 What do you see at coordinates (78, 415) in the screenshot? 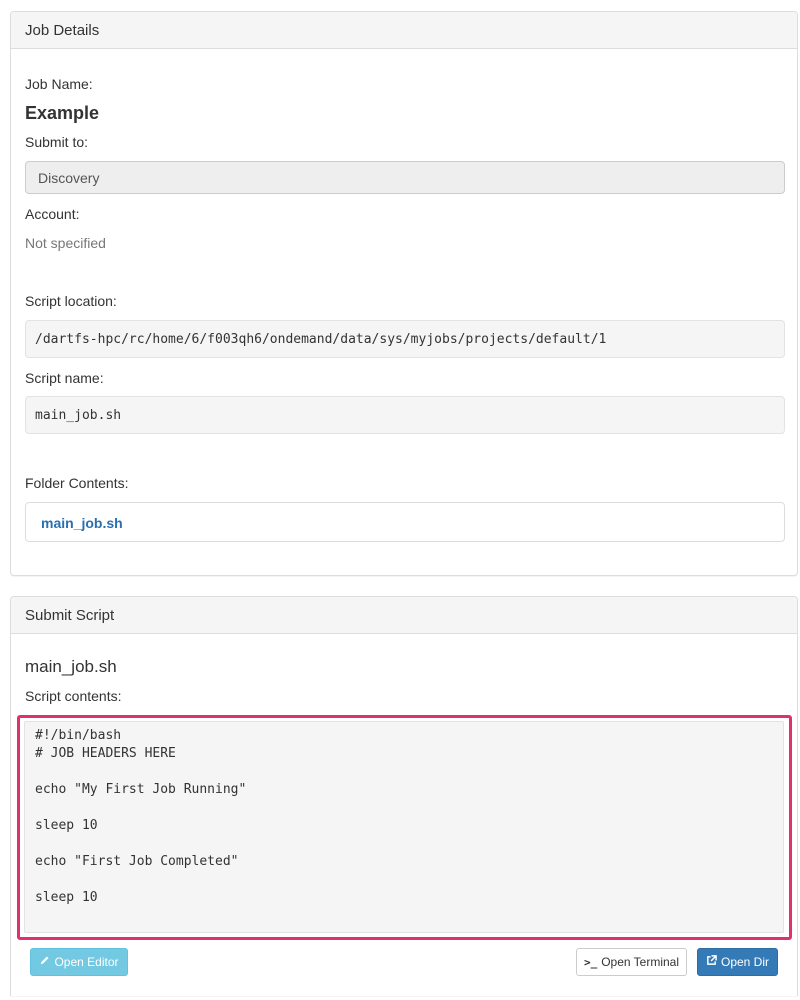
I see `script-name-text: main_job.sh` at bounding box center [78, 415].